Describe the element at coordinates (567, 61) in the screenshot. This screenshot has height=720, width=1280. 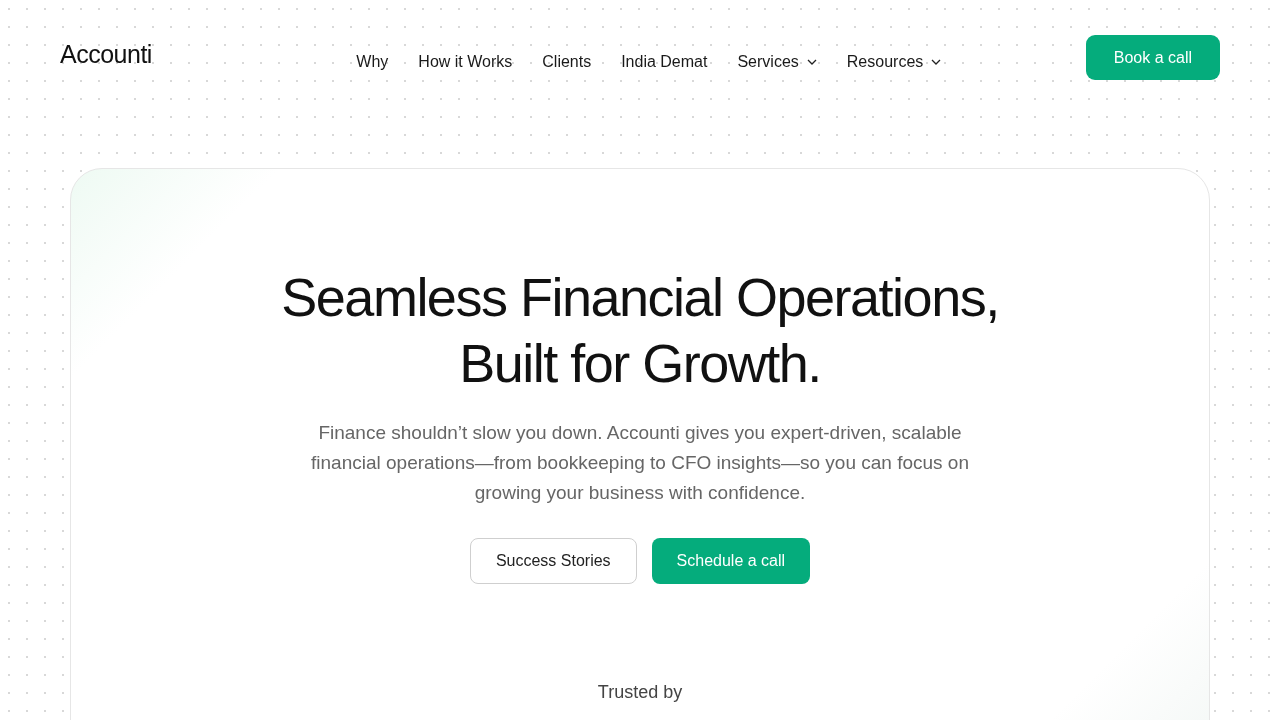
I see `nav-link: Clients` at that location.